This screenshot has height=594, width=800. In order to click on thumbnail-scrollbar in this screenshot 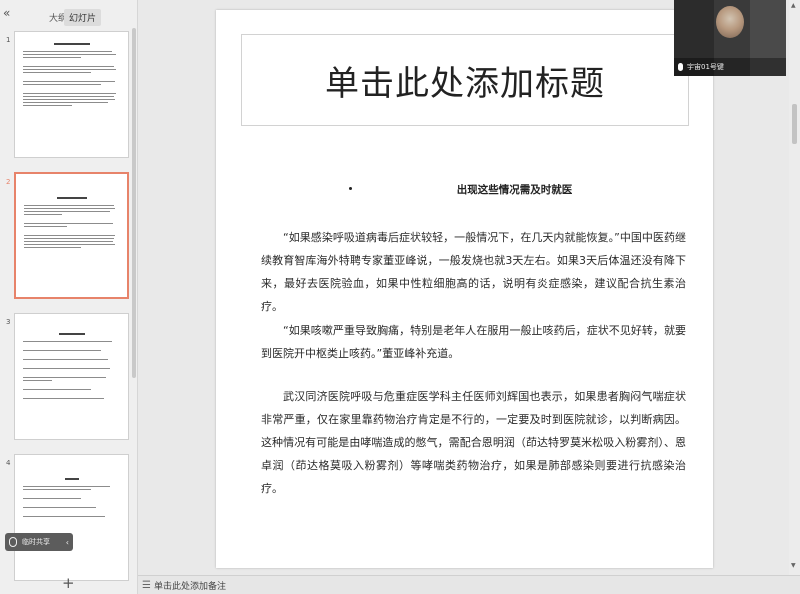, I will do `click(134, 203)`.